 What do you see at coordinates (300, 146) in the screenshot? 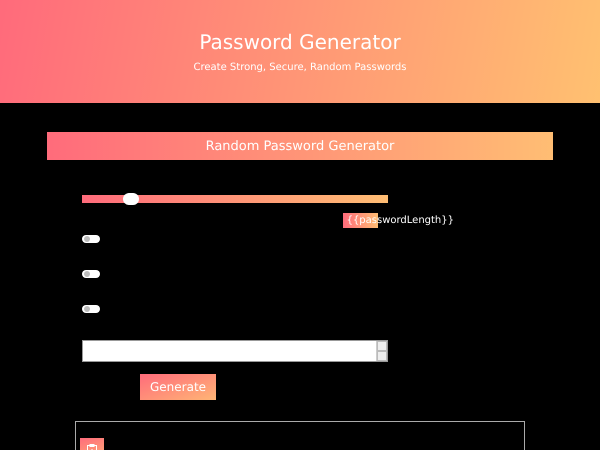
I see `card-title: Random Password Generator` at bounding box center [300, 146].